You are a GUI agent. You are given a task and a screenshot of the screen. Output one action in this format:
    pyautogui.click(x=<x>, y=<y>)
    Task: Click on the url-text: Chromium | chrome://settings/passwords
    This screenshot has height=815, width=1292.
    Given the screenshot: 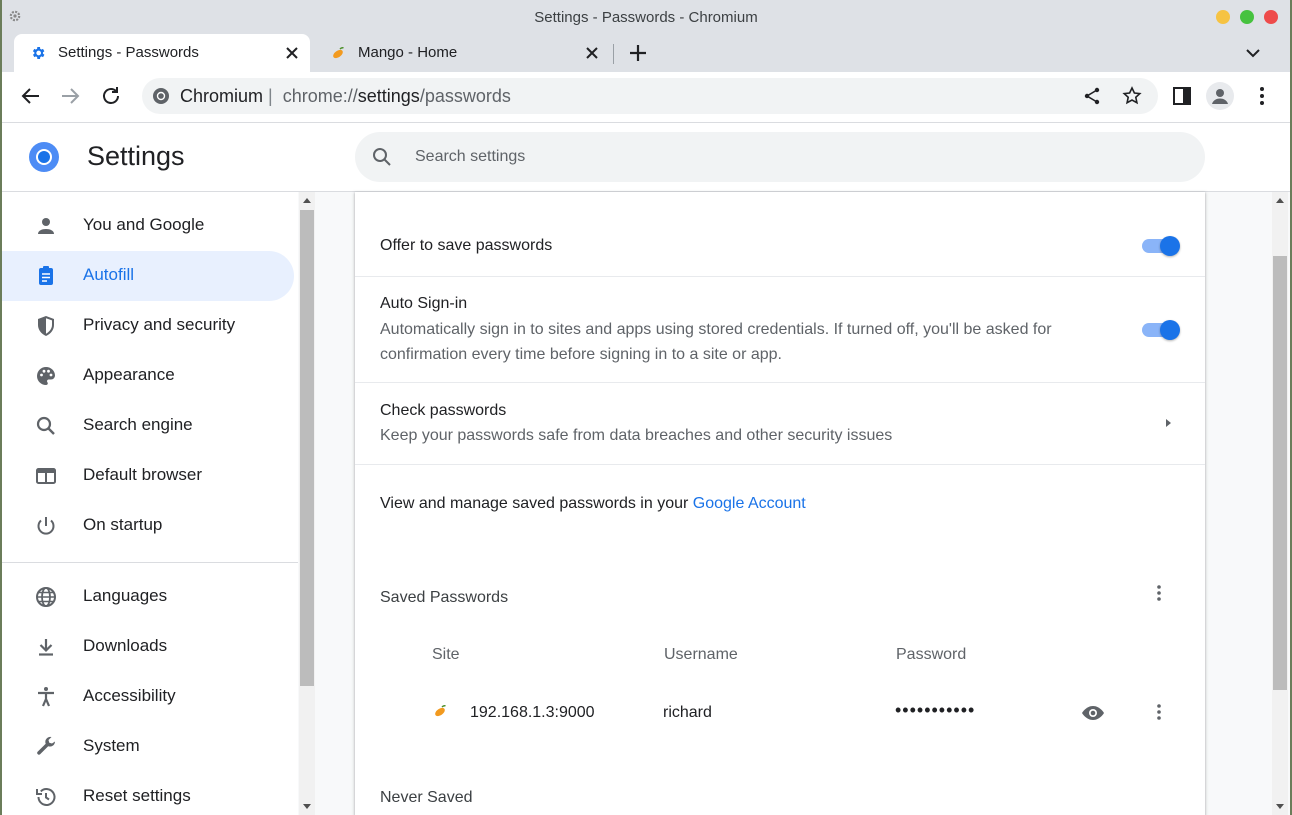 What is the action you would take?
    pyautogui.click(x=345, y=96)
    